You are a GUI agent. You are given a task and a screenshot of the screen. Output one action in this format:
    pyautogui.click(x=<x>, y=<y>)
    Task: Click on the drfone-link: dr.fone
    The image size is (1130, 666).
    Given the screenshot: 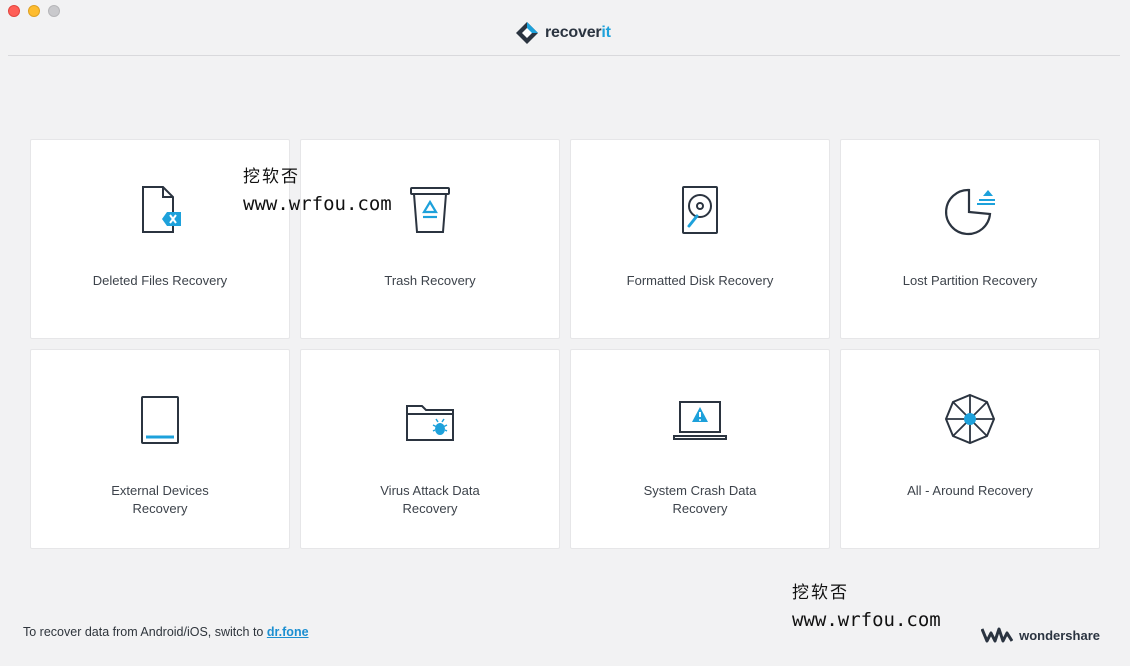 What is the action you would take?
    pyautogui.click(x=288, y=632)
    